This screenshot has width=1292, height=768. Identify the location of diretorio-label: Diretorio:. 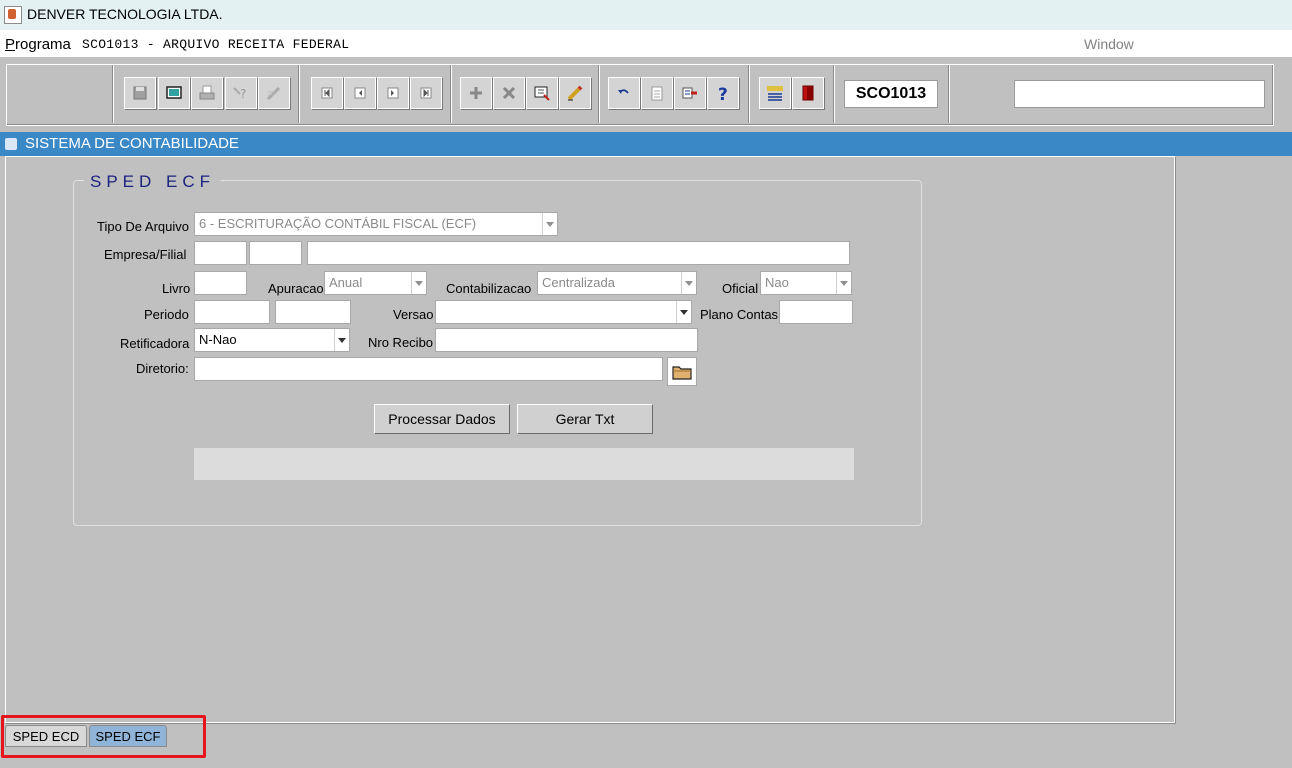
(162, 368).